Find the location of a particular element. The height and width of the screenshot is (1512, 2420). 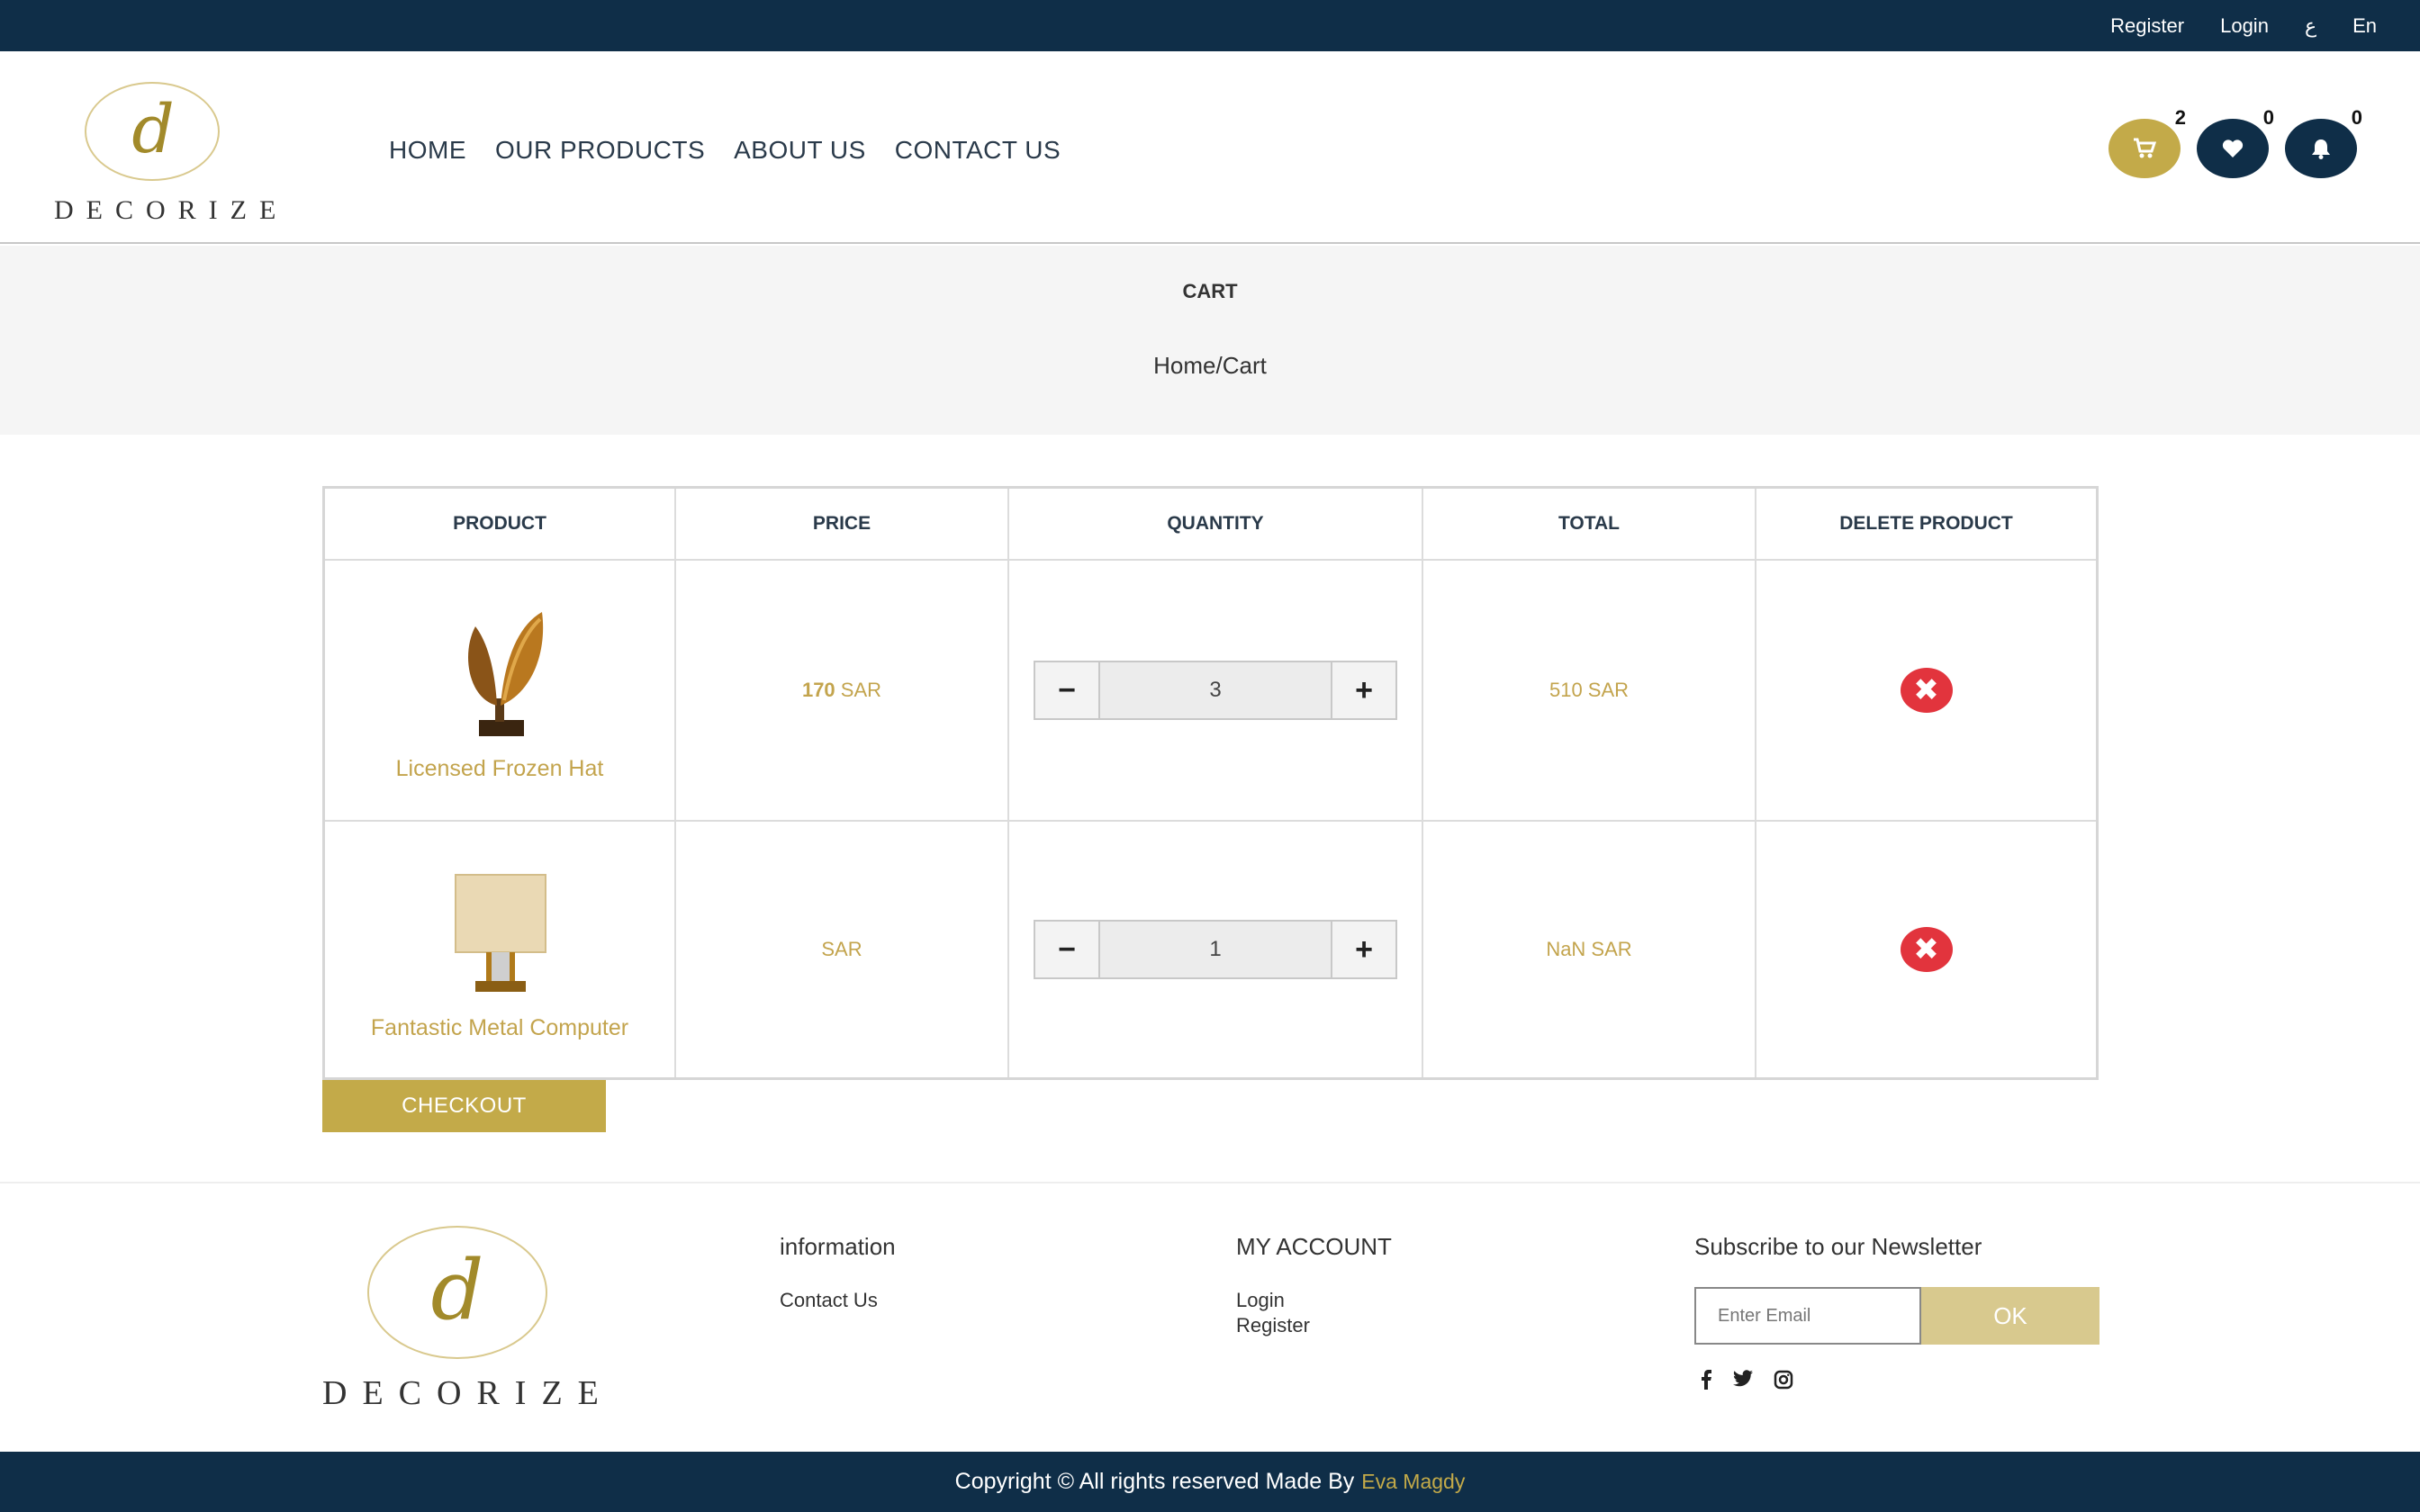

newsletter-form: Enter Email OK is located at coordinates (1896, 1316).